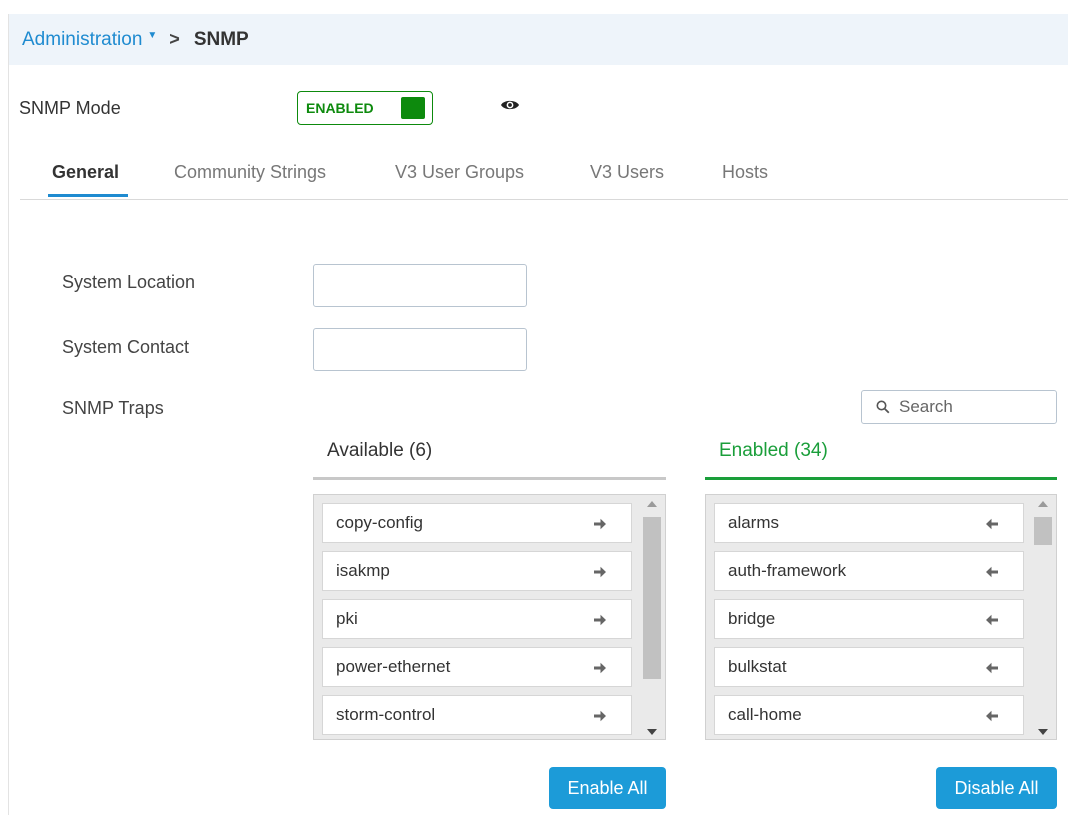  What do you see at coordinates (88, 195) in the screenshot?
I see `active-tab-indicator` at bounding box center [88, 195].